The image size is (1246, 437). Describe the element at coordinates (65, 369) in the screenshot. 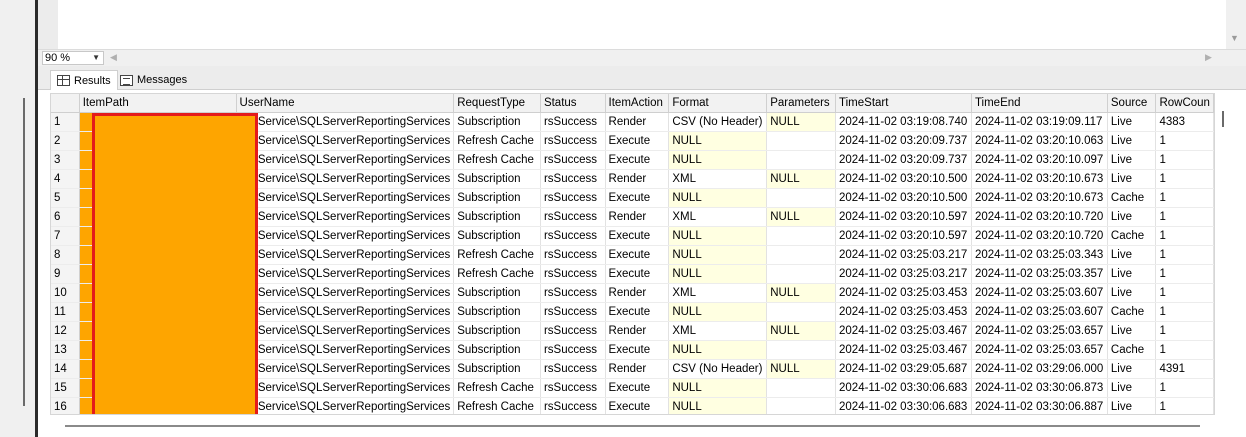

I see `cell-row-number: 14` at that location.